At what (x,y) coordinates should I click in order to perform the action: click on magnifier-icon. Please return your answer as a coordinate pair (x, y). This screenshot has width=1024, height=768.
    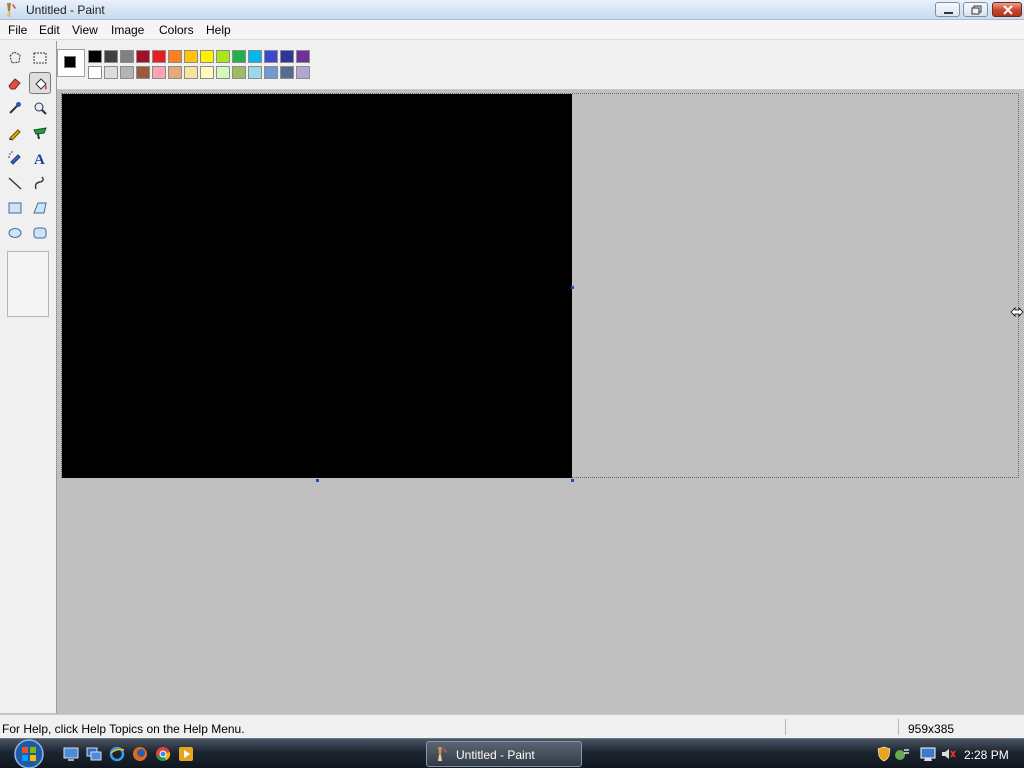
    Looking at the image, I should click on (40, 108).